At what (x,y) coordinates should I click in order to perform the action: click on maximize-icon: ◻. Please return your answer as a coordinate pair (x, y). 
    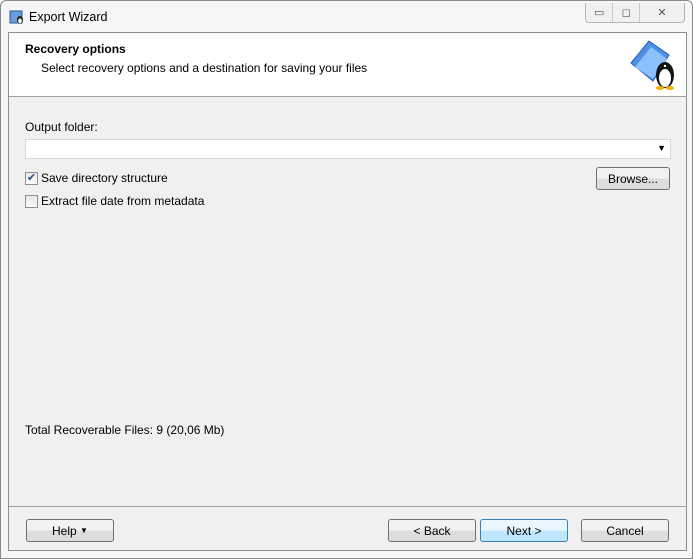
    Looking at the image, I should click on (626, 13).